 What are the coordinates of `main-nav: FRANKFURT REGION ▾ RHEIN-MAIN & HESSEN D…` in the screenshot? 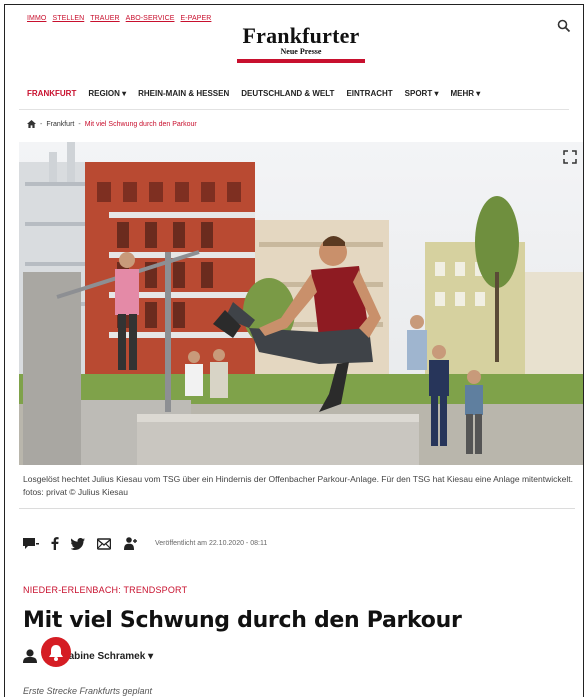 It's located at (294, 93).